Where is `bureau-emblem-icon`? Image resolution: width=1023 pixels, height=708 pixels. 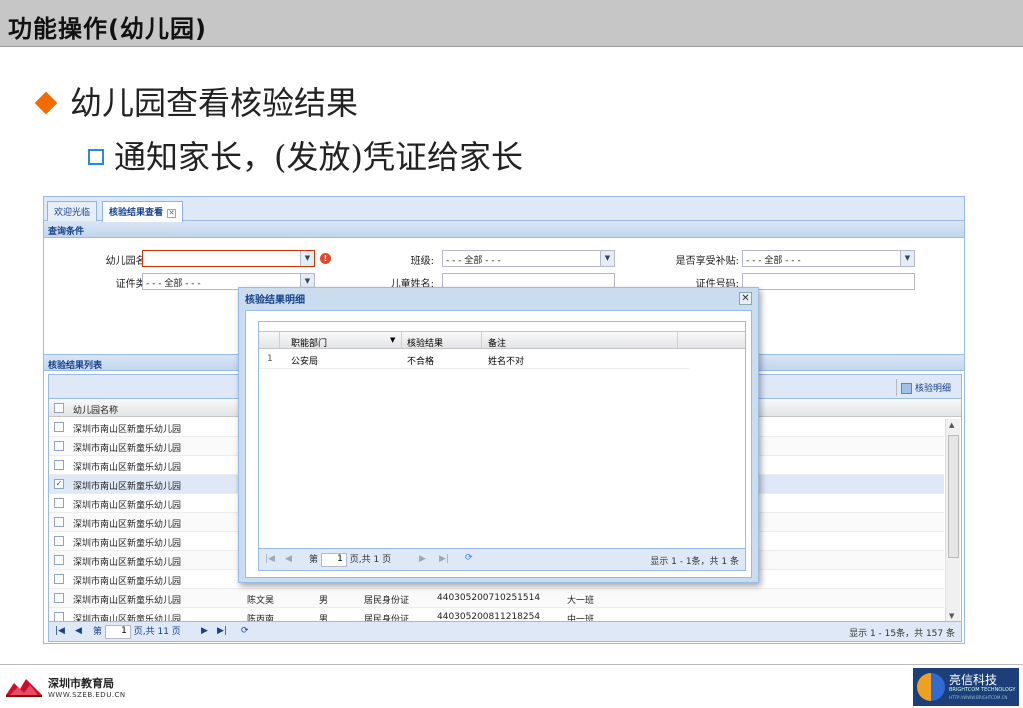
bureau-emblem-icon is located at coordinates (24, 688).